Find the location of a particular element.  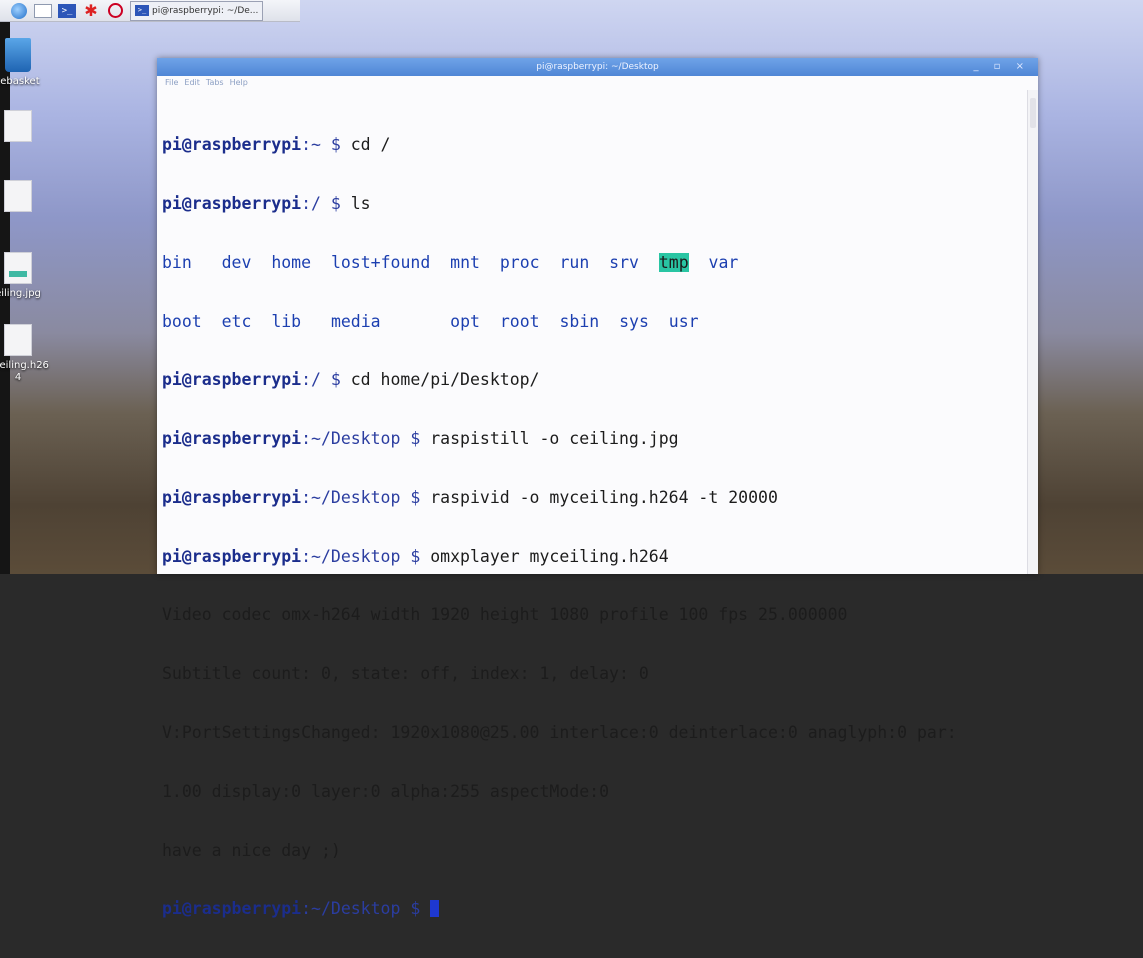

dir-entry: bin is located at coordinates (177, 262).